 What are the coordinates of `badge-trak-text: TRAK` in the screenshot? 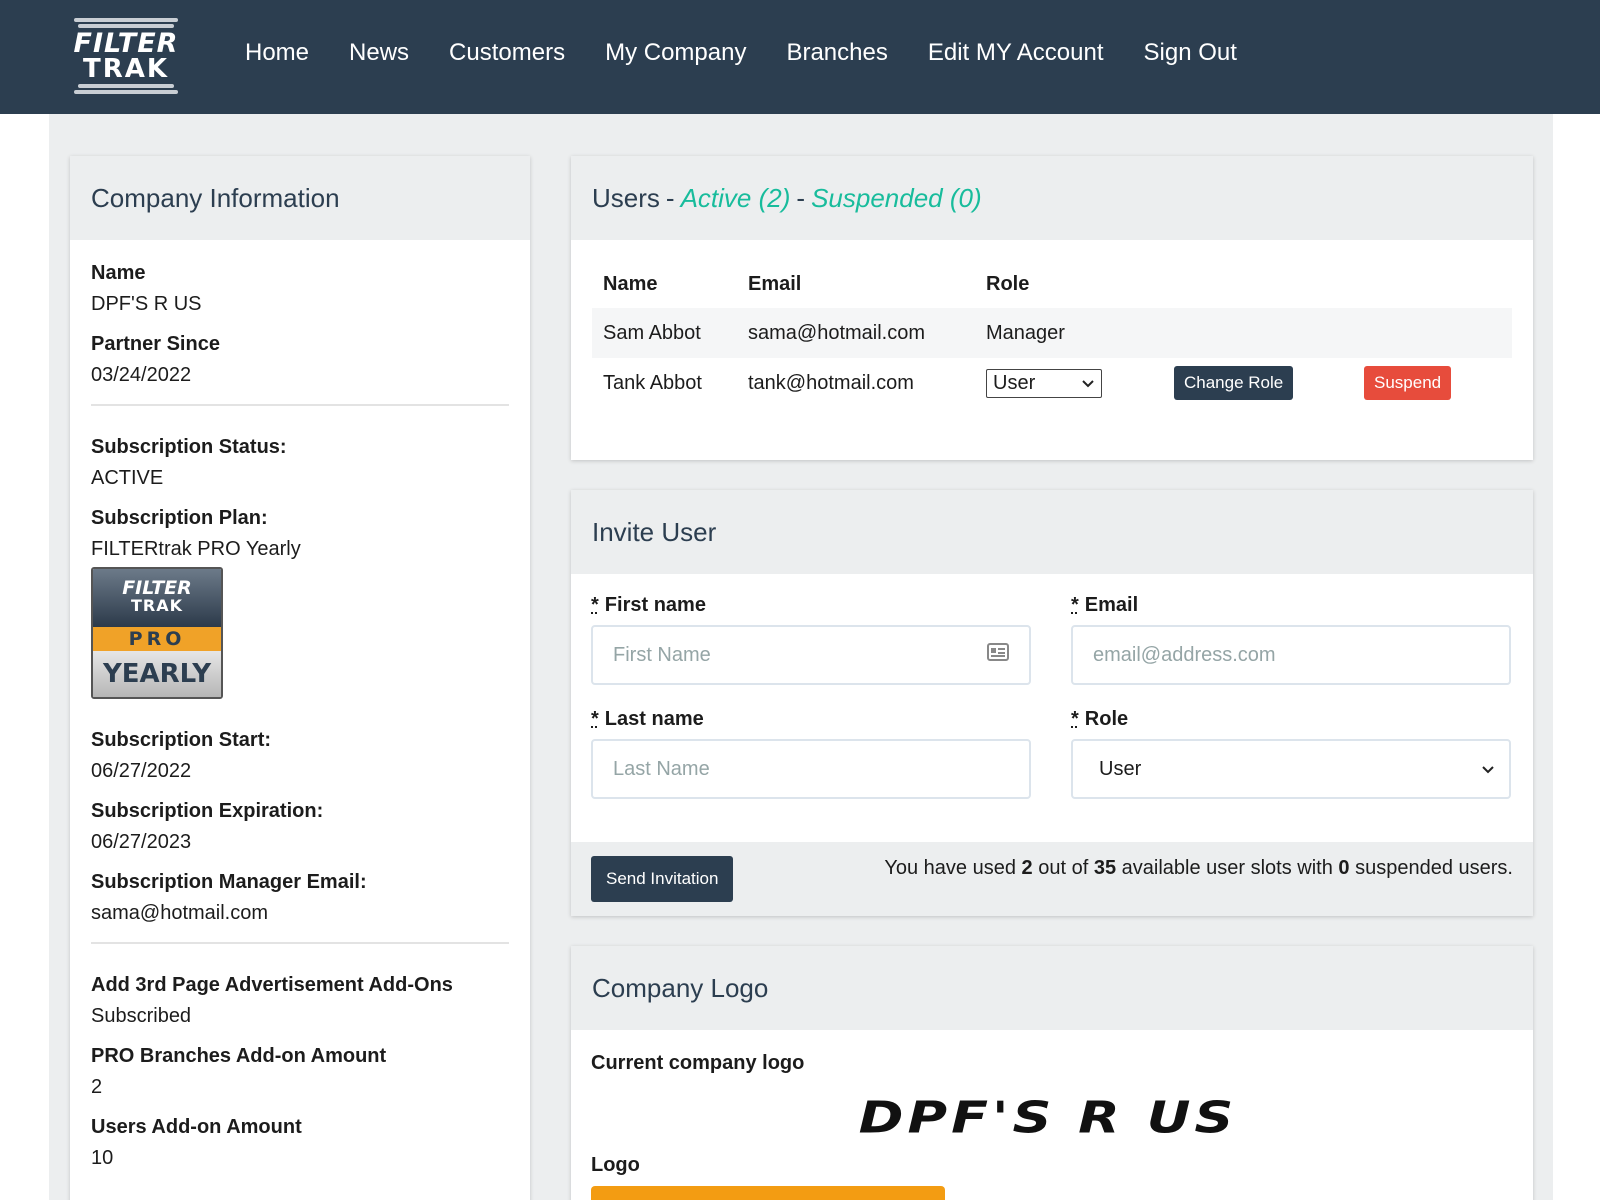 It's located at (156, 605).